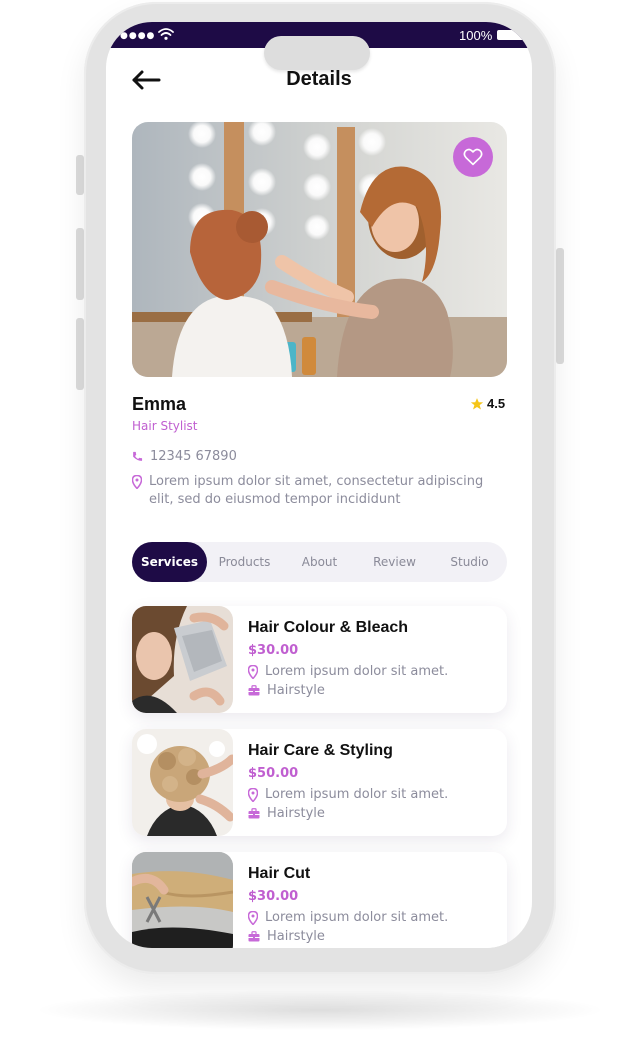 Image resolution: width=640 pixels, height=1037 pixels. What do you see at coordinates (169, 562) in the screenshot?
I see `tab-services: Services` at bounding box center [169, 562].